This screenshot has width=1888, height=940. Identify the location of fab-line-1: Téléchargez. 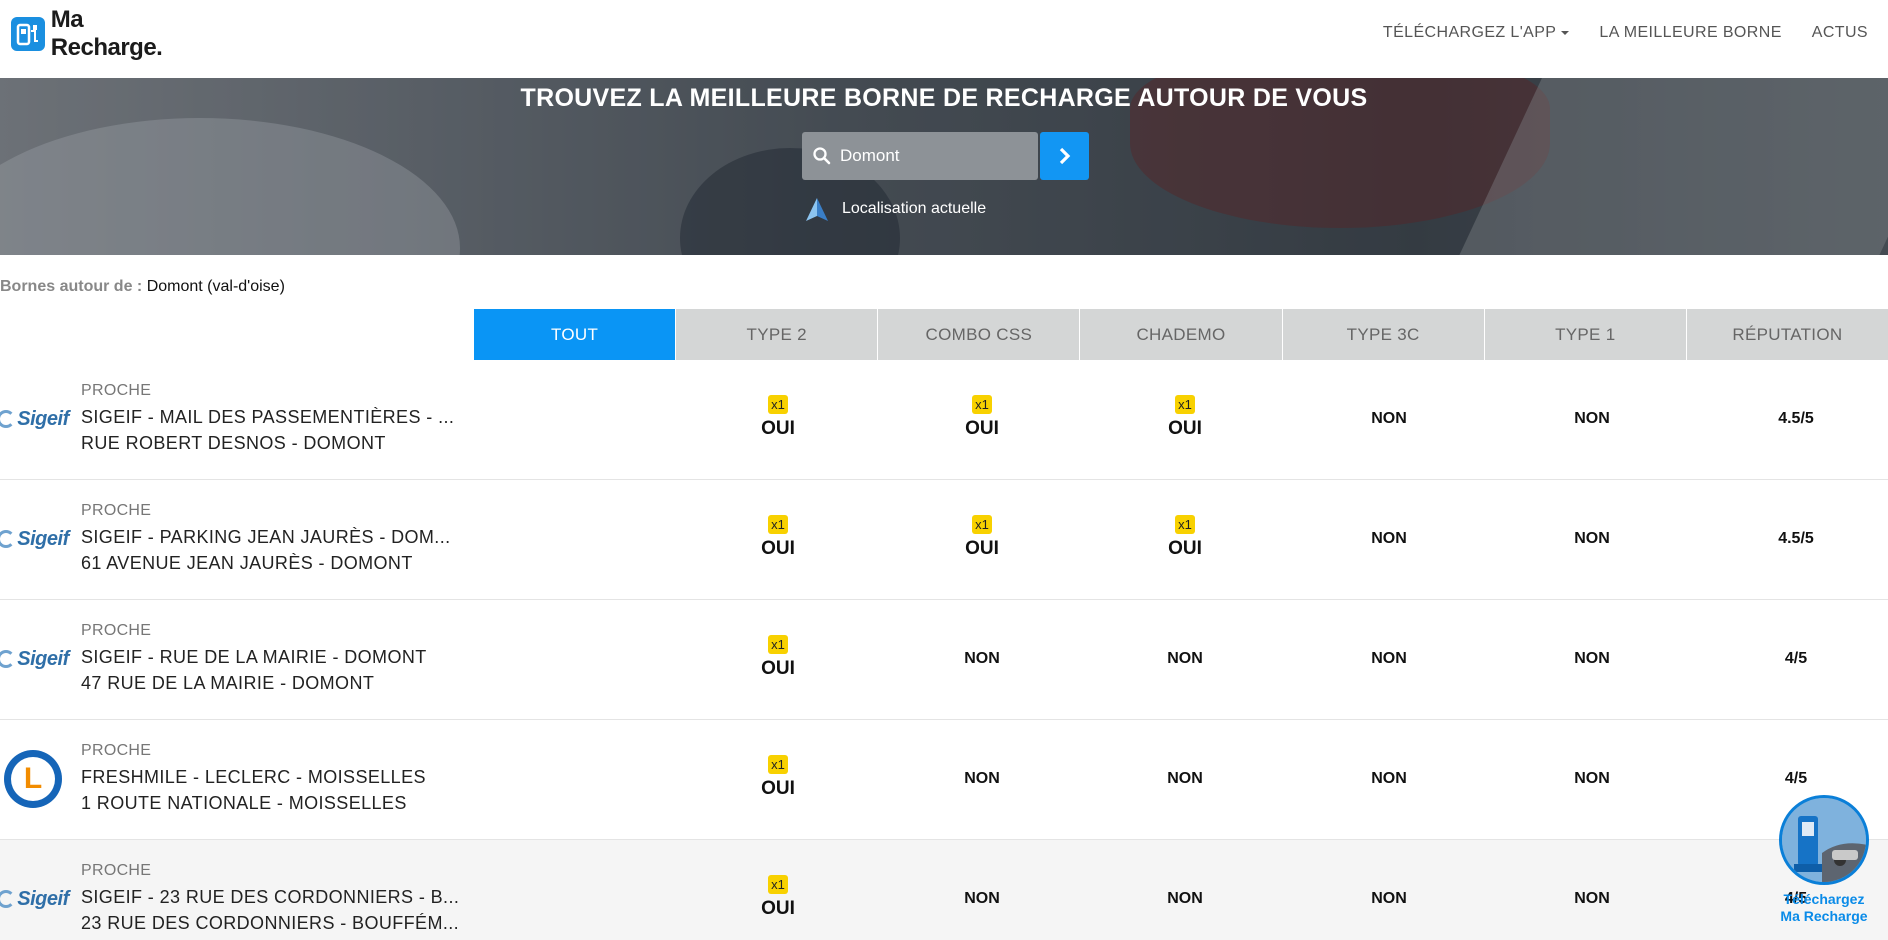
(1824, 899).